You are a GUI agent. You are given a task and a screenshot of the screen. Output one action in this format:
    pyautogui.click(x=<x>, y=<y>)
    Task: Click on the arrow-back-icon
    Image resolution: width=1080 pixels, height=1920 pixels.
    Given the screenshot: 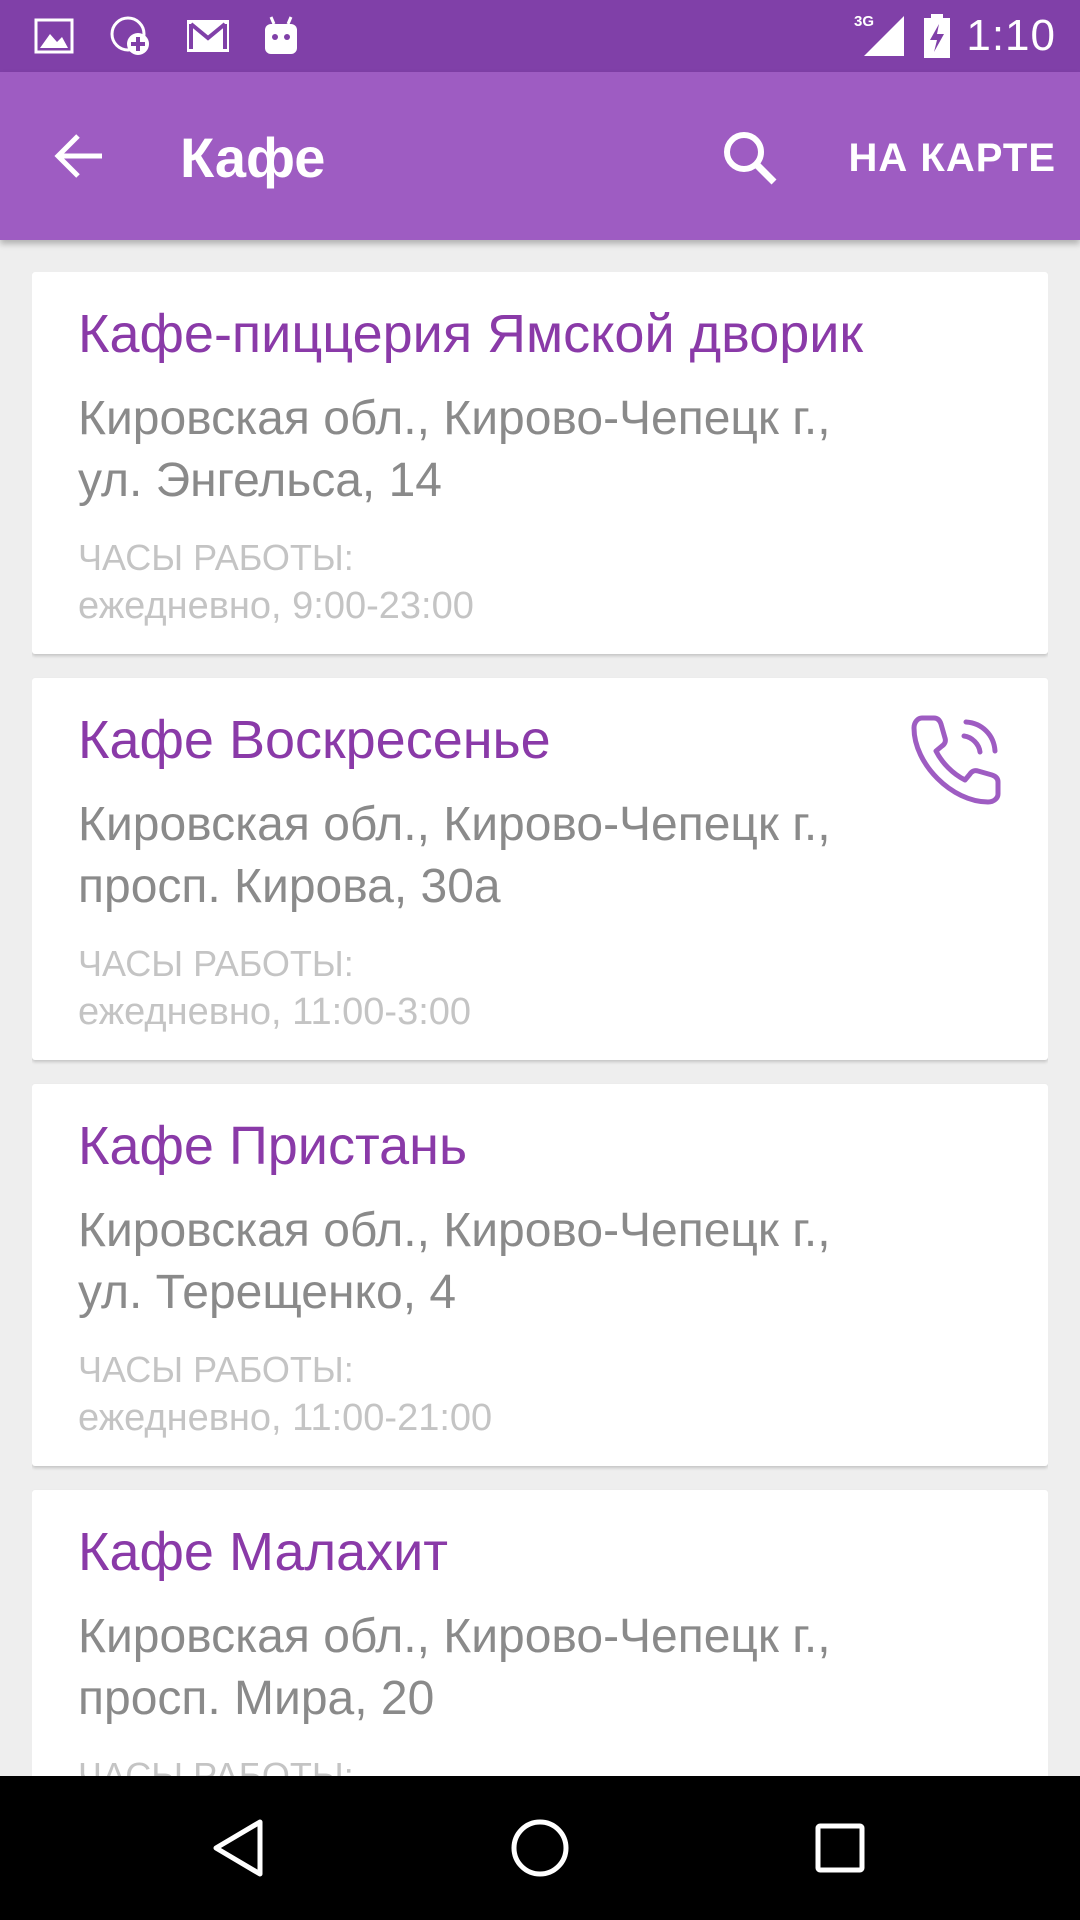 What is the action you would take?
    pyautogui.click(x=80, y=156)
    